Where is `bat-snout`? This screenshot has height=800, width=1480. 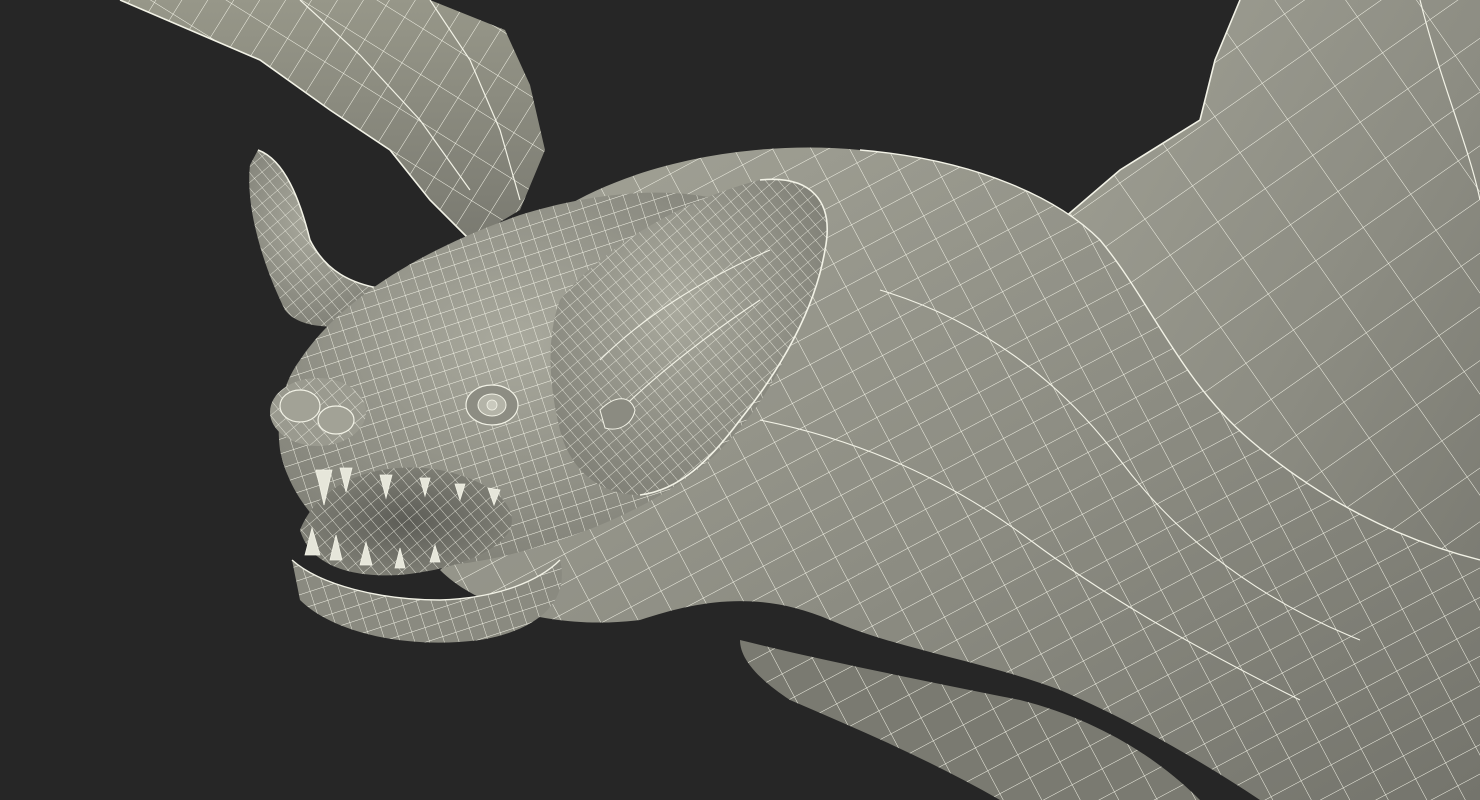 bat-snout is located at coordinates (318, 412).